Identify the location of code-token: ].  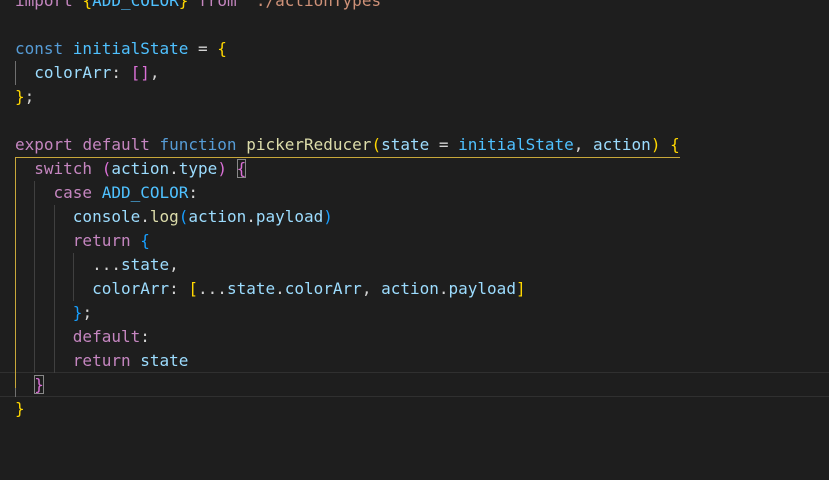
(520, 288).